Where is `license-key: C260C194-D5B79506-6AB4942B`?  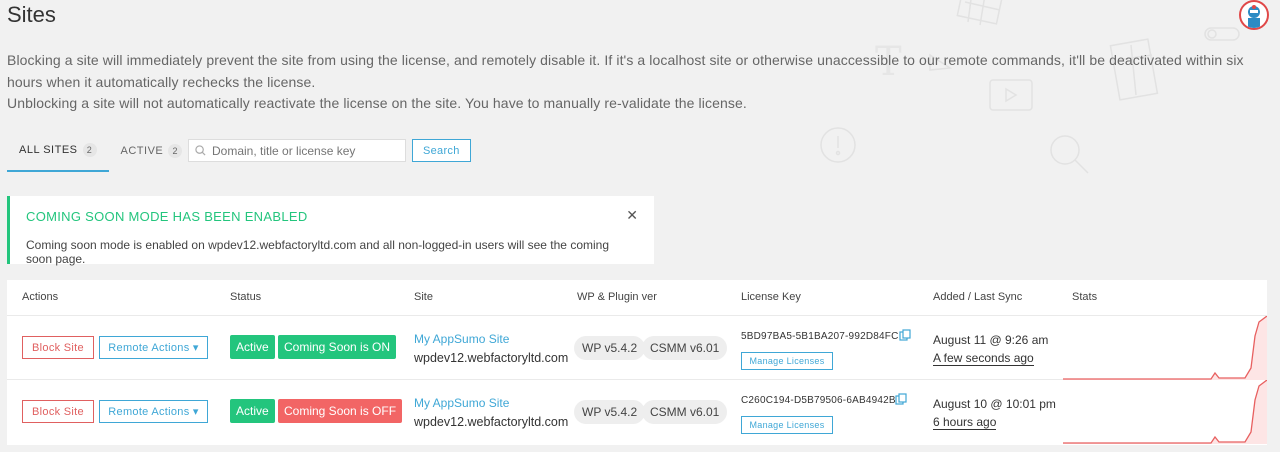 license-key: C260C194-D5B79506-6AB4942B is located at coordinates (818, 400).